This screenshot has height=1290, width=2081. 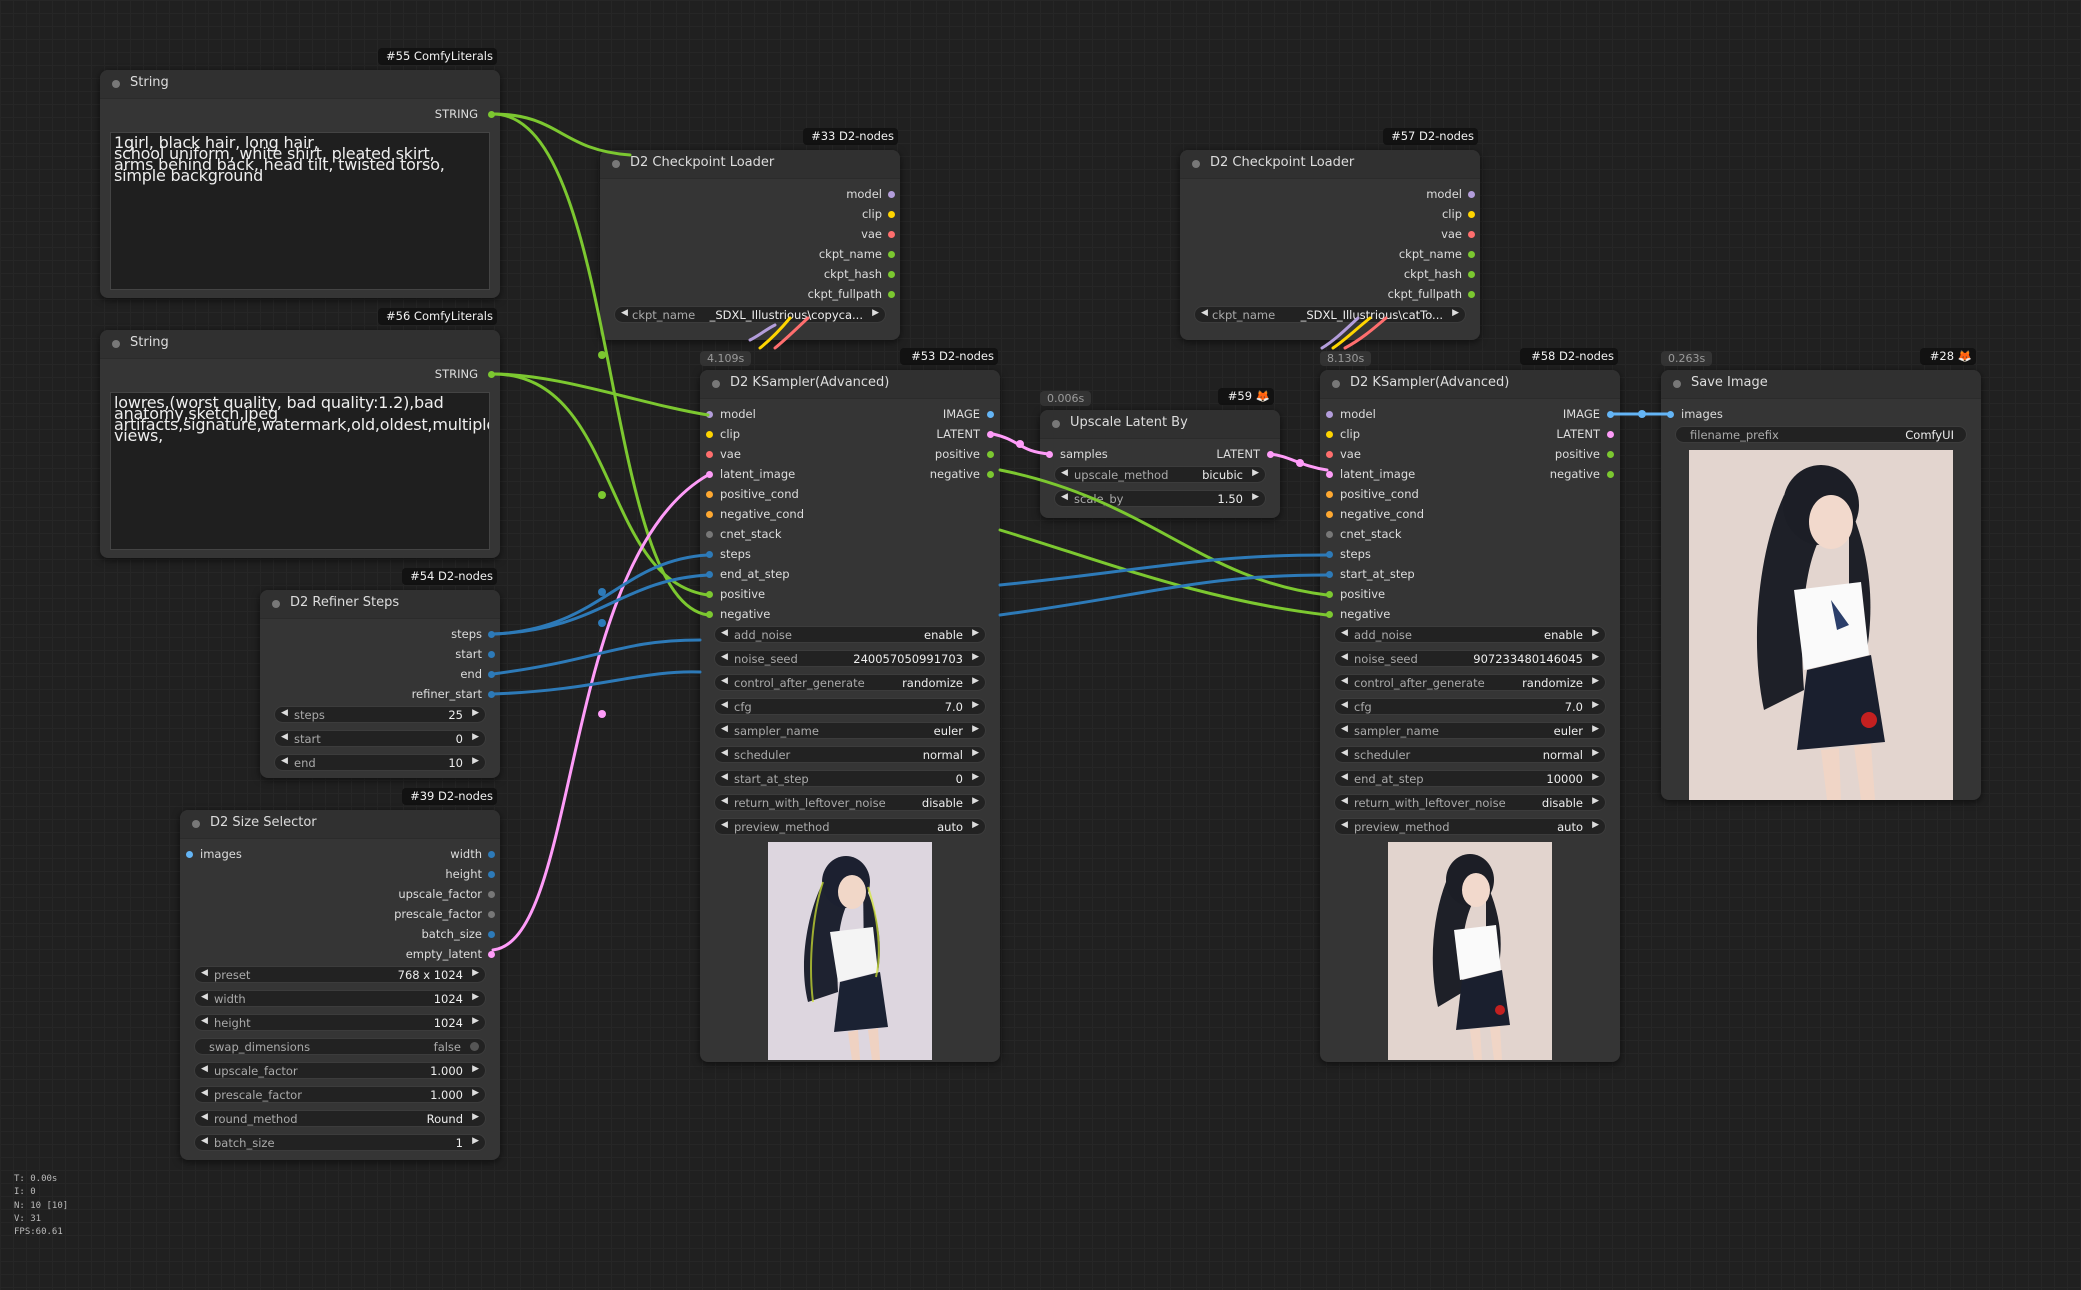 What do you see at coordinates (1471, 234) in the screenshot?
I see `output-vae-socket` at bounding box center [1471, 234].